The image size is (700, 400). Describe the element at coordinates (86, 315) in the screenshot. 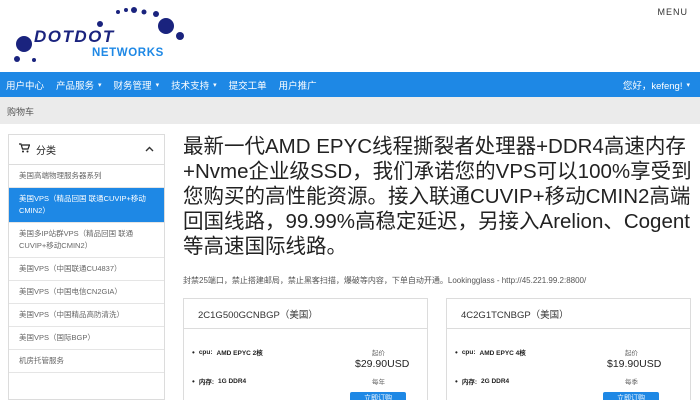

I see `sidebar-item-vps-ddos: 美国VPS（中国精品高防清洗）` at that location.